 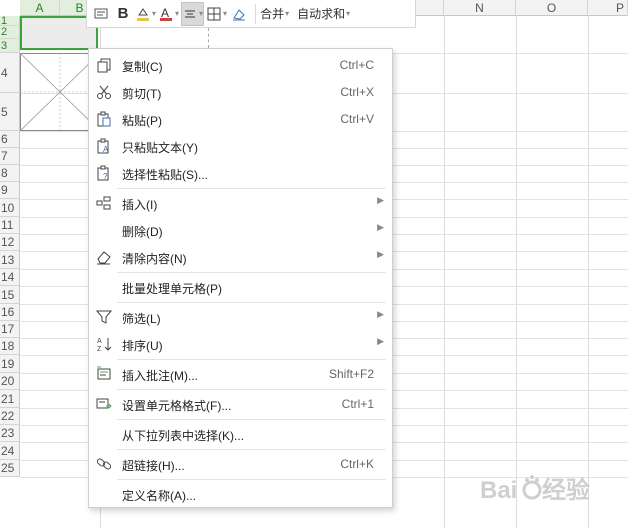 I want to click on menu-shortcut: Ctrl+1, so click(x=357, y=404).